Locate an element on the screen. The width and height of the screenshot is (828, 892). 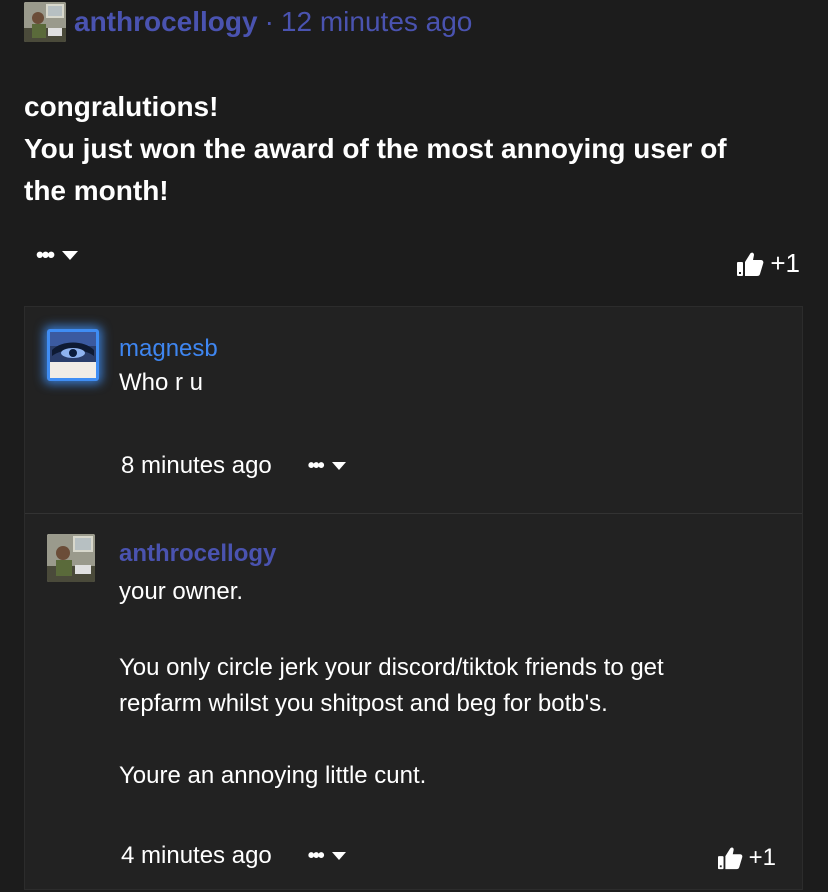
reply-like-button: +1 is located at coordinates (746, 858).